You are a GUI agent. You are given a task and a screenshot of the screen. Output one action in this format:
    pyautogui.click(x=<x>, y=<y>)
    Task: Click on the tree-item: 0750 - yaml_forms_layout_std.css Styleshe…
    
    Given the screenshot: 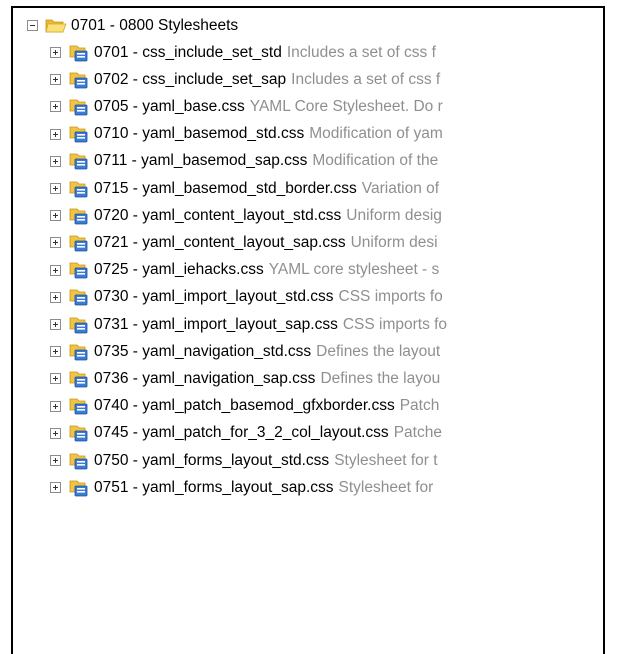 What is the action you would take?
    pyautogui.click(x=308, y=460)
    